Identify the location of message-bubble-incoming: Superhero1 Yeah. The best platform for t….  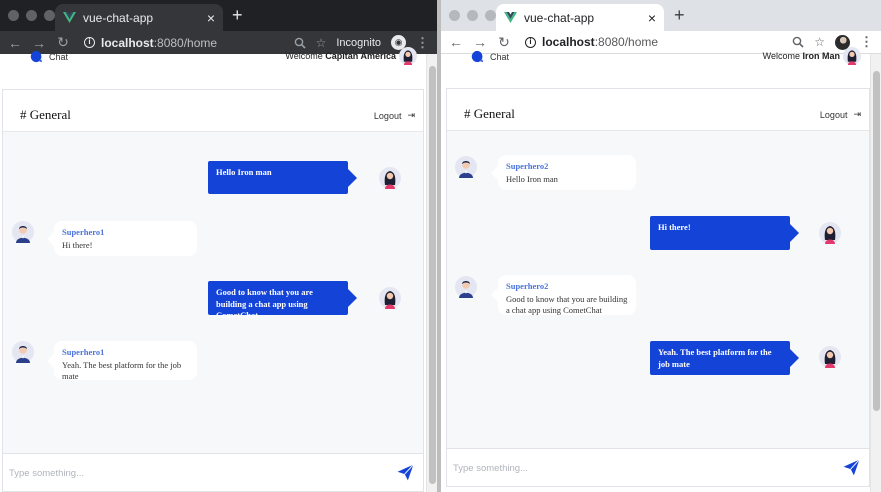
(125, 361).